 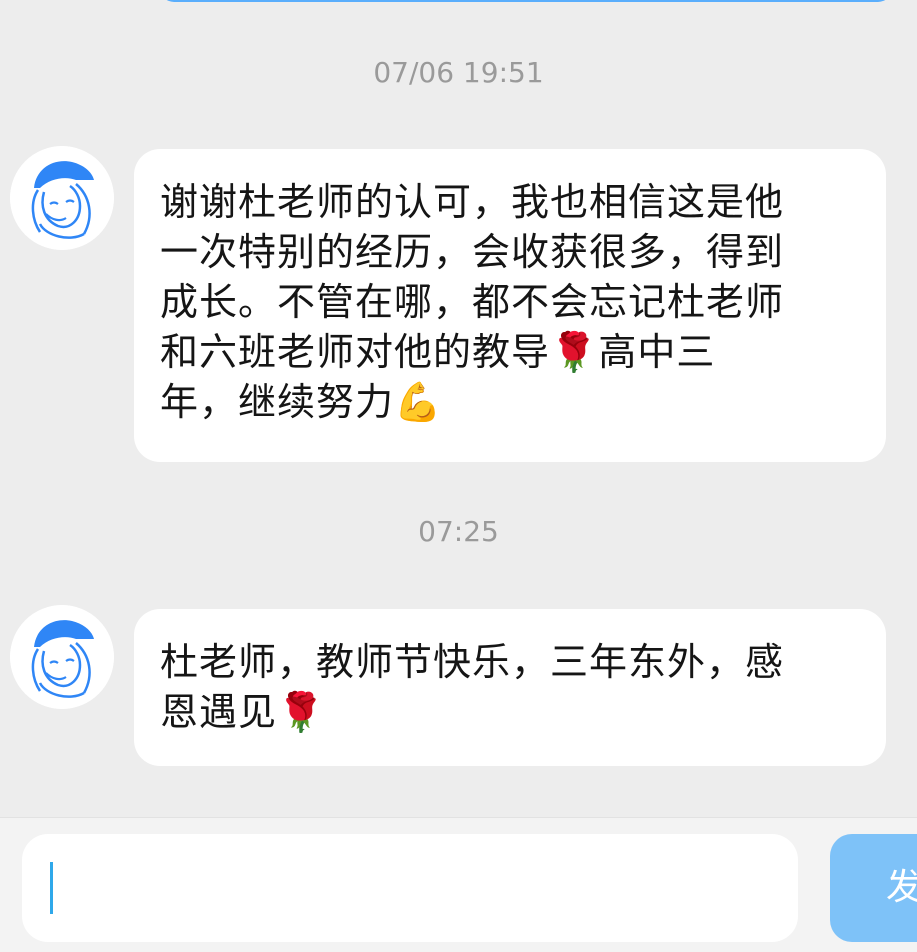 What do you see at coordinates (458, 531) in the screenshot?
I see `message-timestamp: 07:25` at bounding box center [458, 531].